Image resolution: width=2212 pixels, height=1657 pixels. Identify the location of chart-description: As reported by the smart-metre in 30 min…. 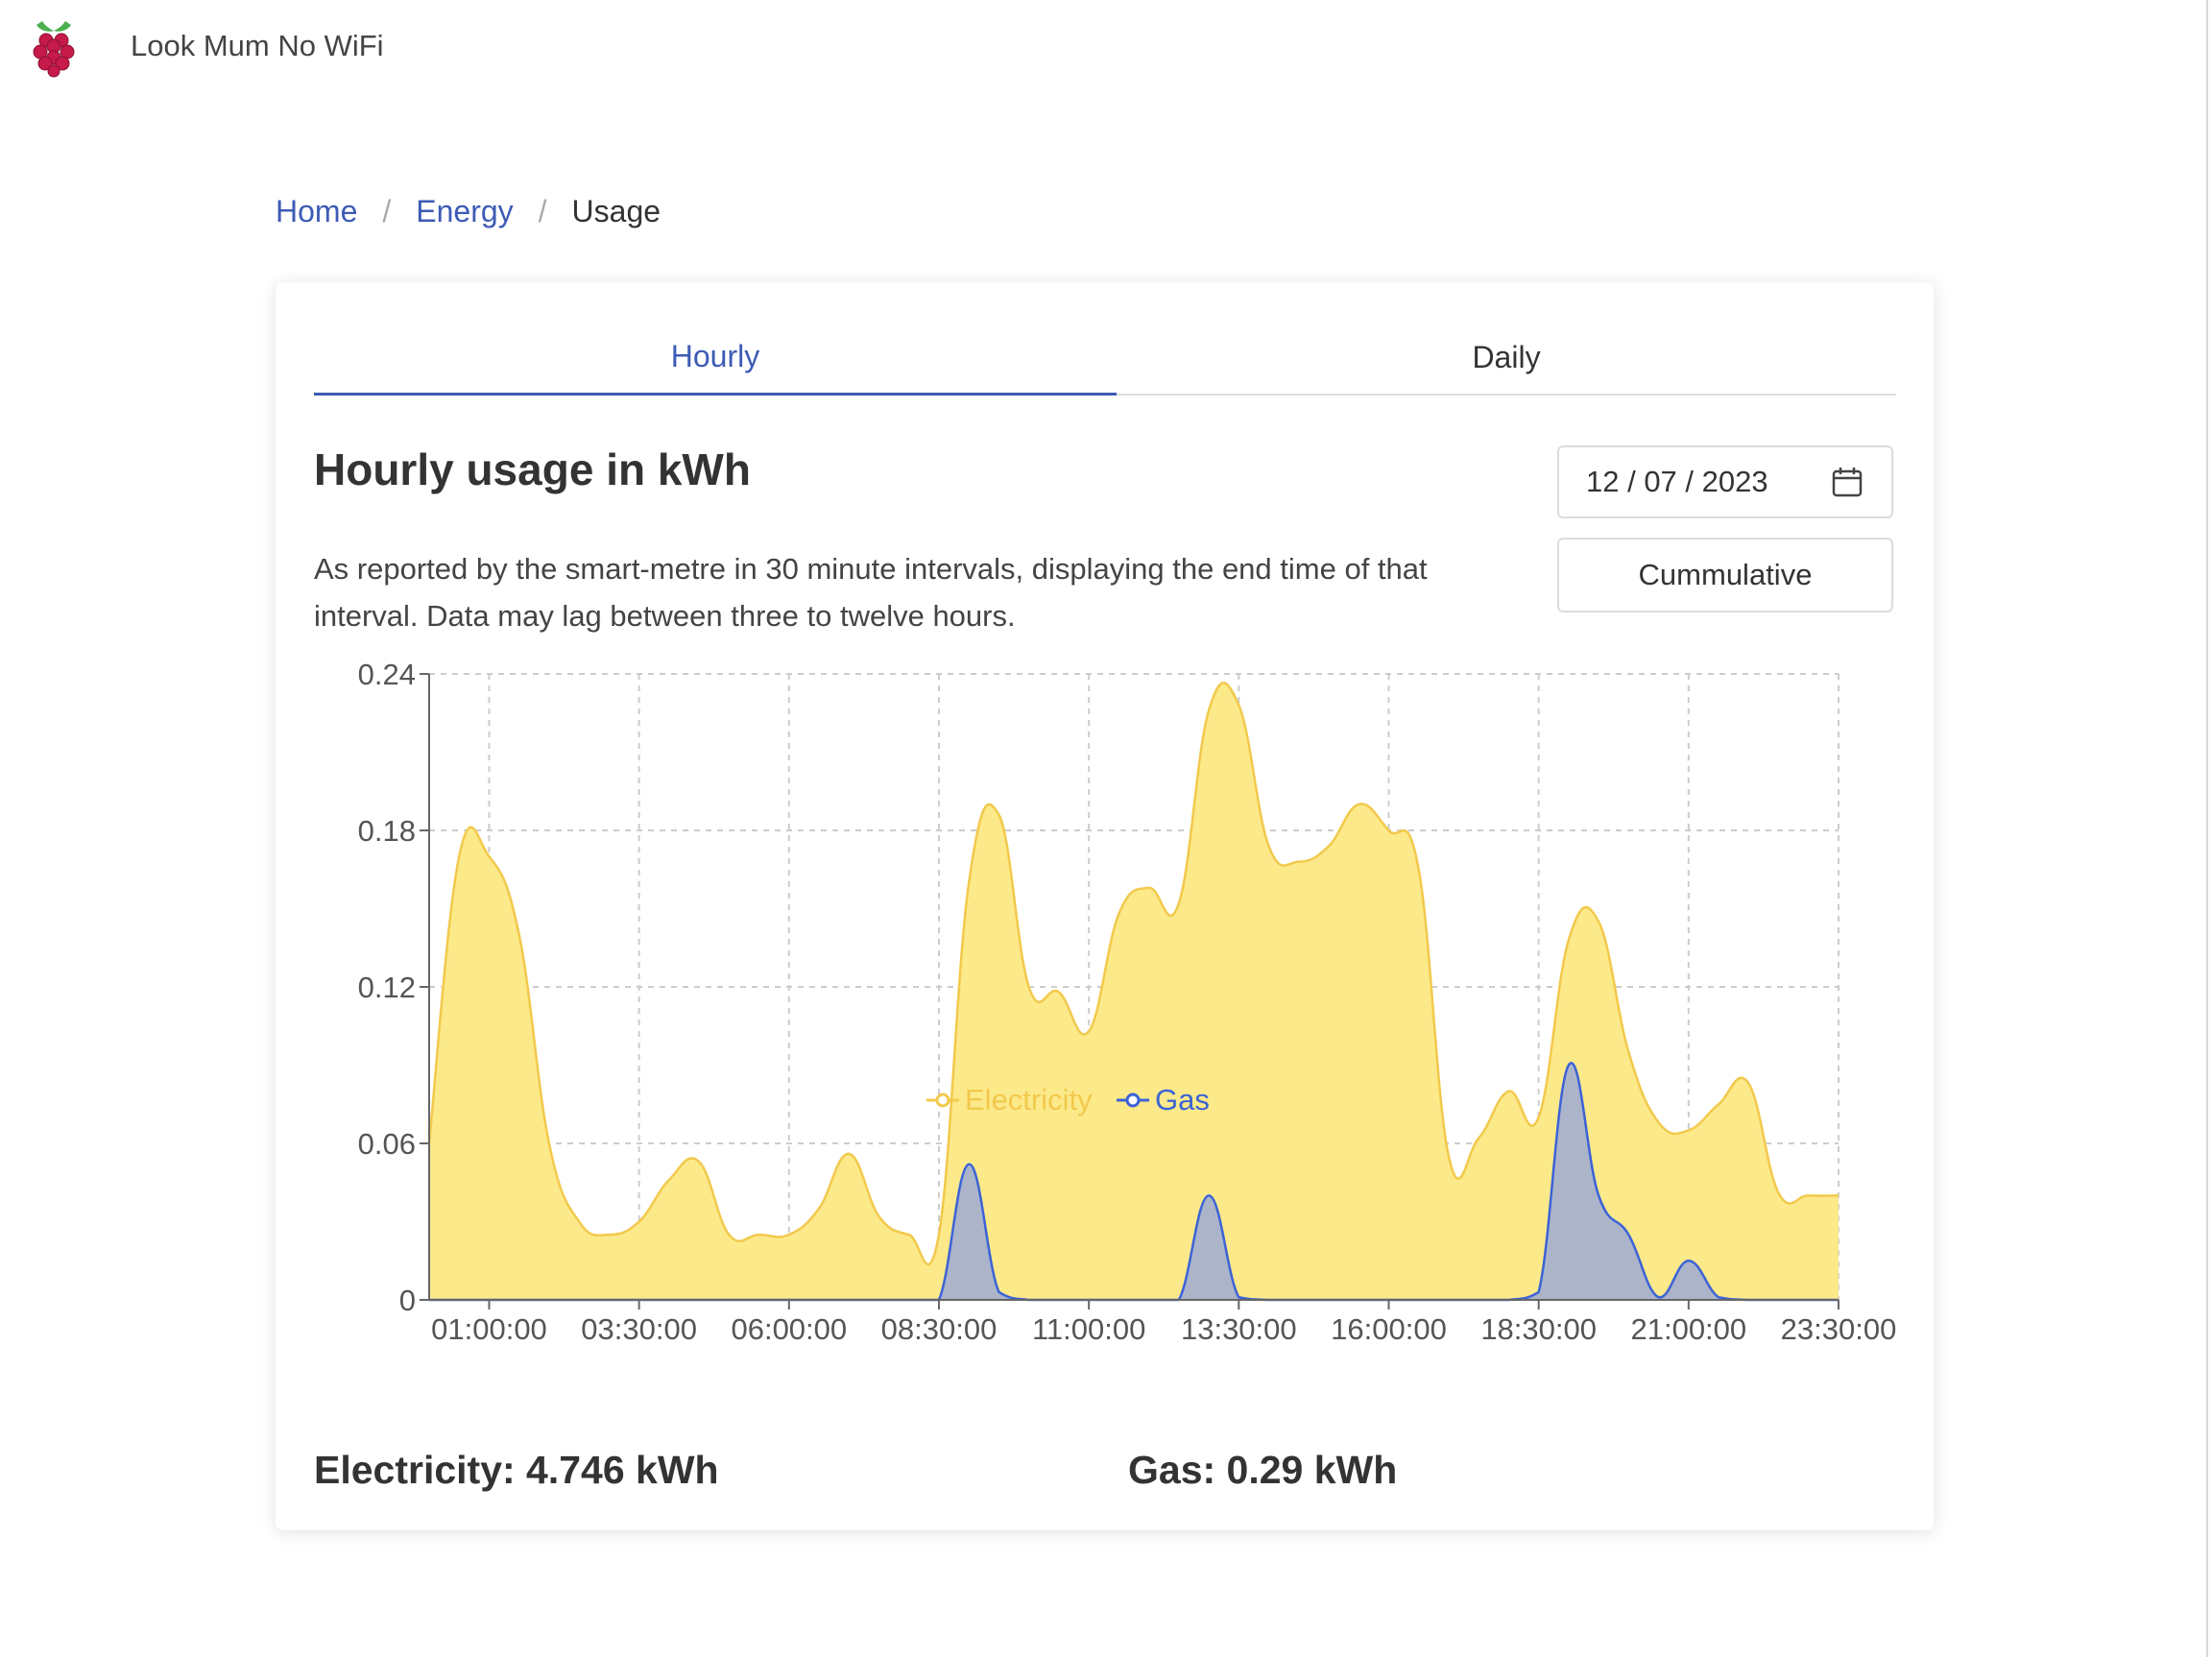
(871, 592).